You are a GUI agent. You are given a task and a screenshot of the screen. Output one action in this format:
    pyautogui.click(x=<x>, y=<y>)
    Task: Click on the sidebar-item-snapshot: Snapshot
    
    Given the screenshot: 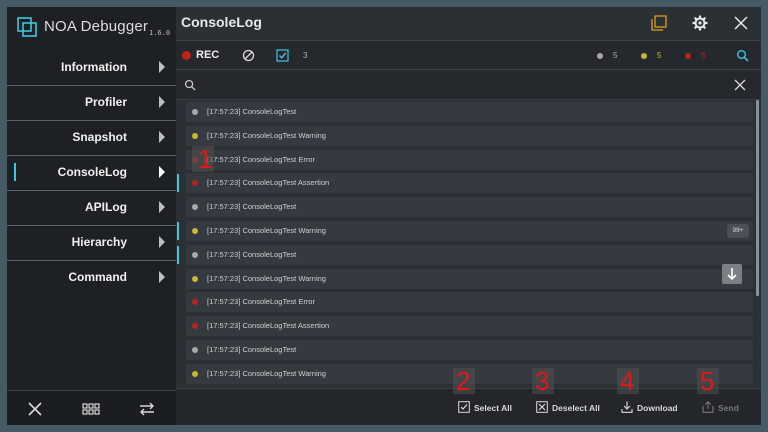 What is the action you would take?
    pyautogui.click(x=91, y=137)
    